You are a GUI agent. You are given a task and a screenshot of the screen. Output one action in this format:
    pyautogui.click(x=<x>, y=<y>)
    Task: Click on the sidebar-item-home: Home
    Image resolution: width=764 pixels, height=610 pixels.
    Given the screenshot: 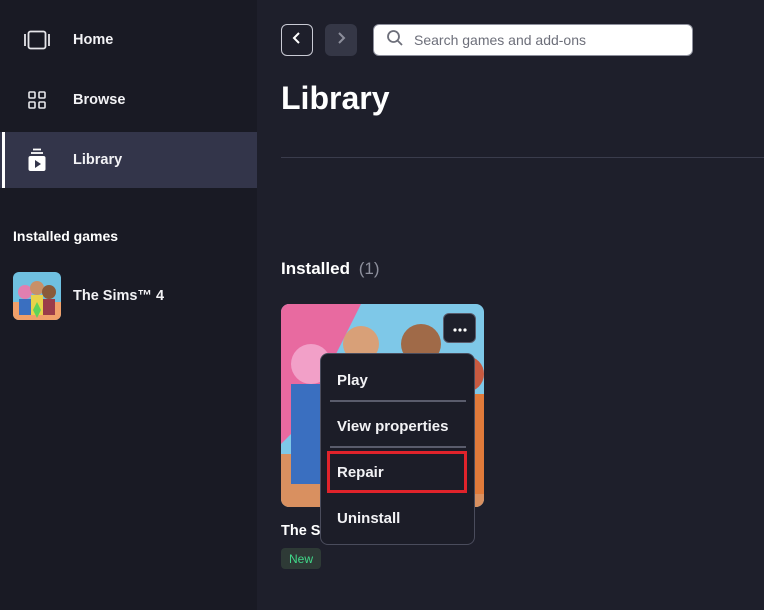 What is the action you would take?
    pyautogui.click(x=128, y=40)
    